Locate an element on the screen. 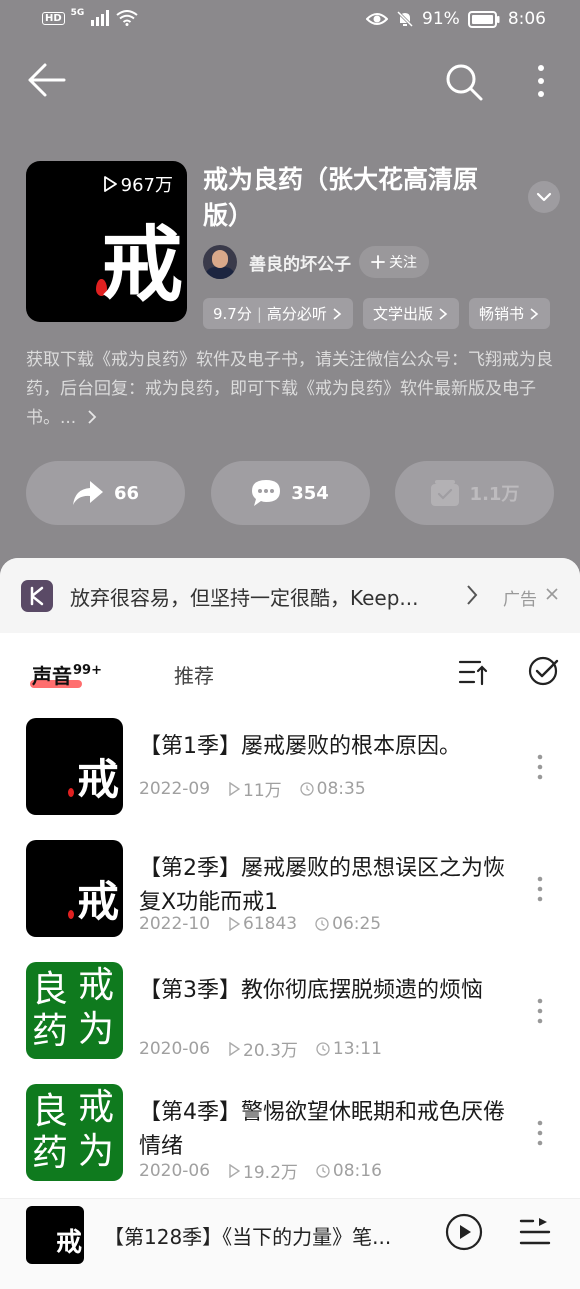  episode-date: 2020-06 is located at coordinates (175, 1170).